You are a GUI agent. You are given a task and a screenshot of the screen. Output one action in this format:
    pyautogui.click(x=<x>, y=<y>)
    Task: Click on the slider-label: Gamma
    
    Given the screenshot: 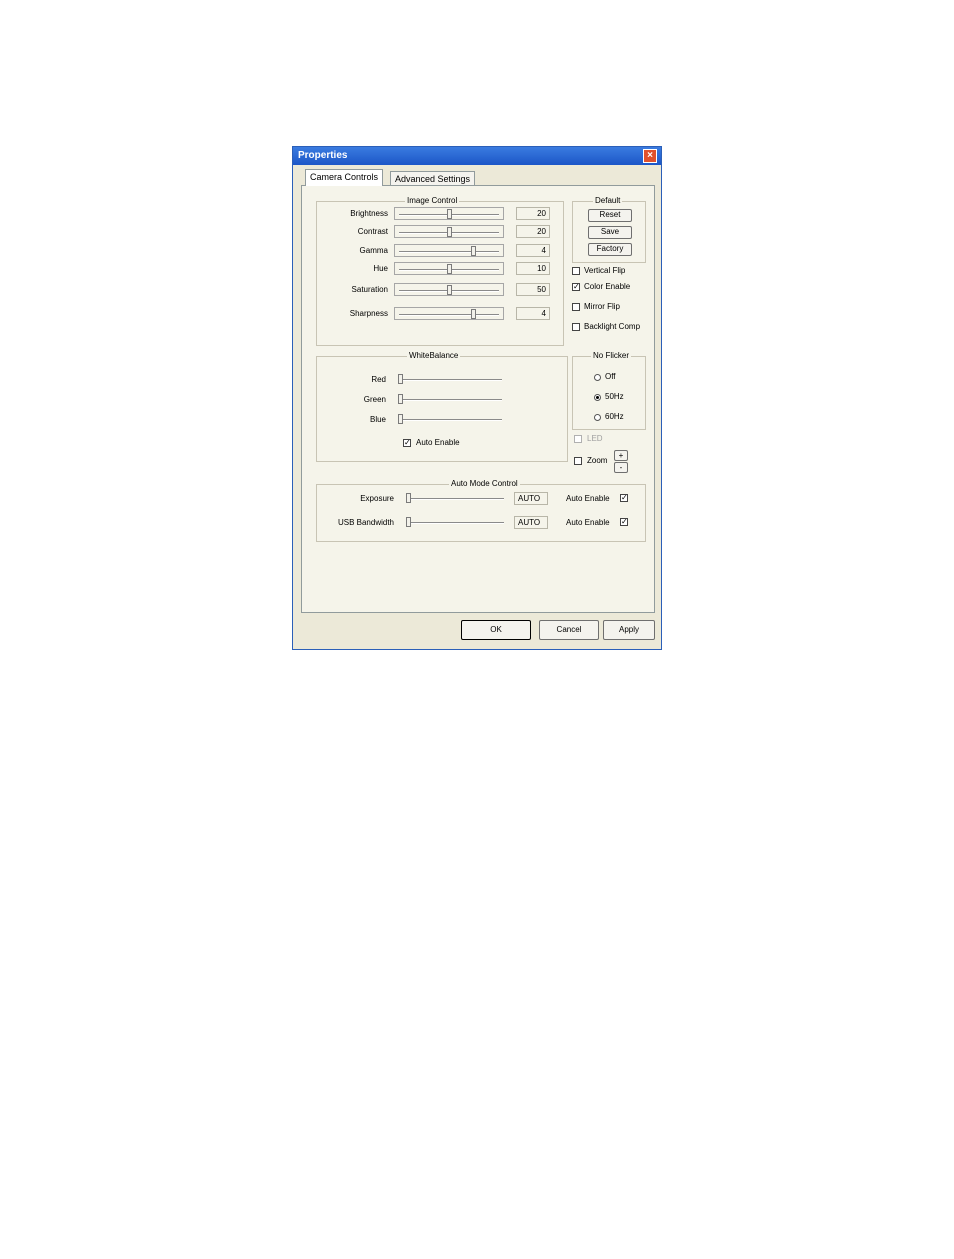 What is the action you would take?
    pyautogui.click(x=373, y=250)
    